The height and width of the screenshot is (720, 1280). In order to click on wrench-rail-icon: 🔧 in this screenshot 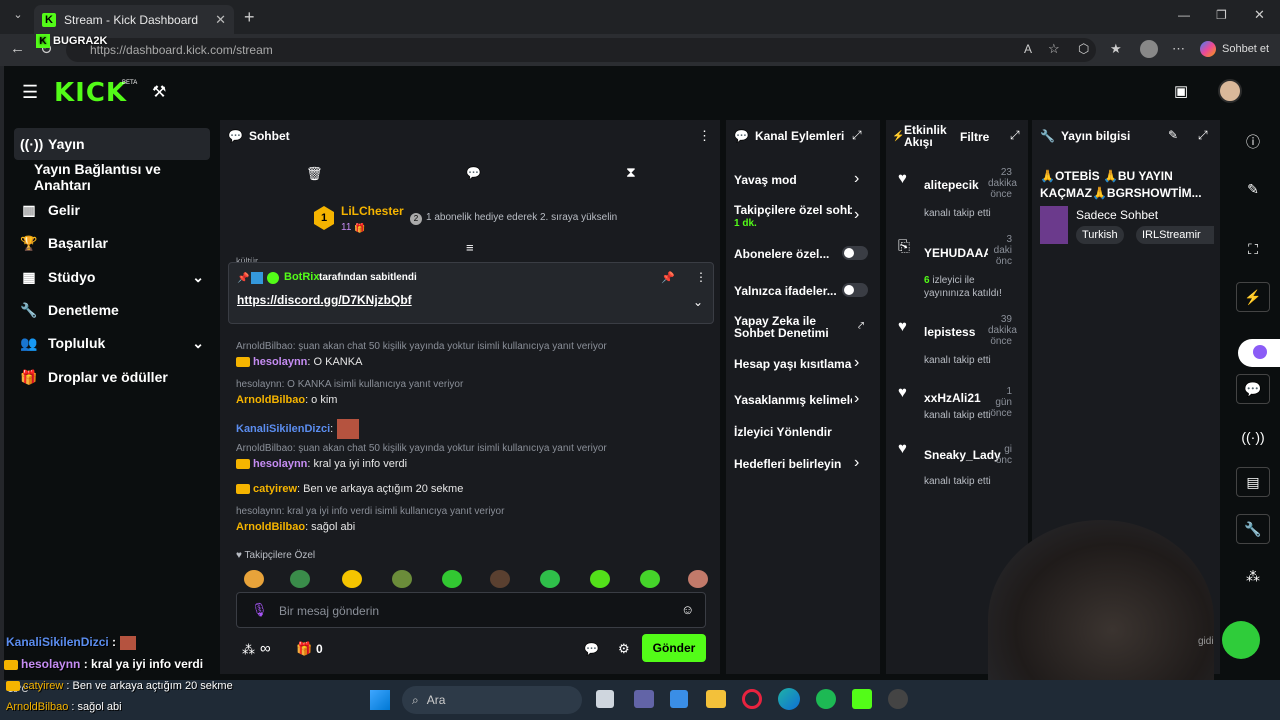, I will do `click(1253, 529)`.